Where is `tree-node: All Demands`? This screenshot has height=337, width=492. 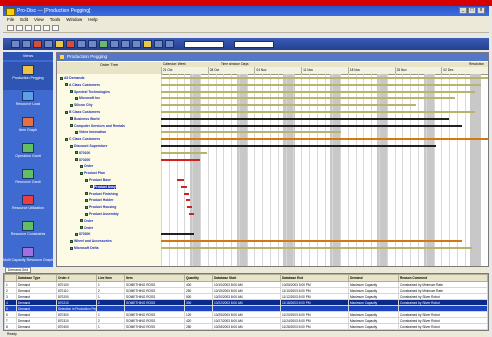
tree-node: All Demands is located at coordinates (72, 78).